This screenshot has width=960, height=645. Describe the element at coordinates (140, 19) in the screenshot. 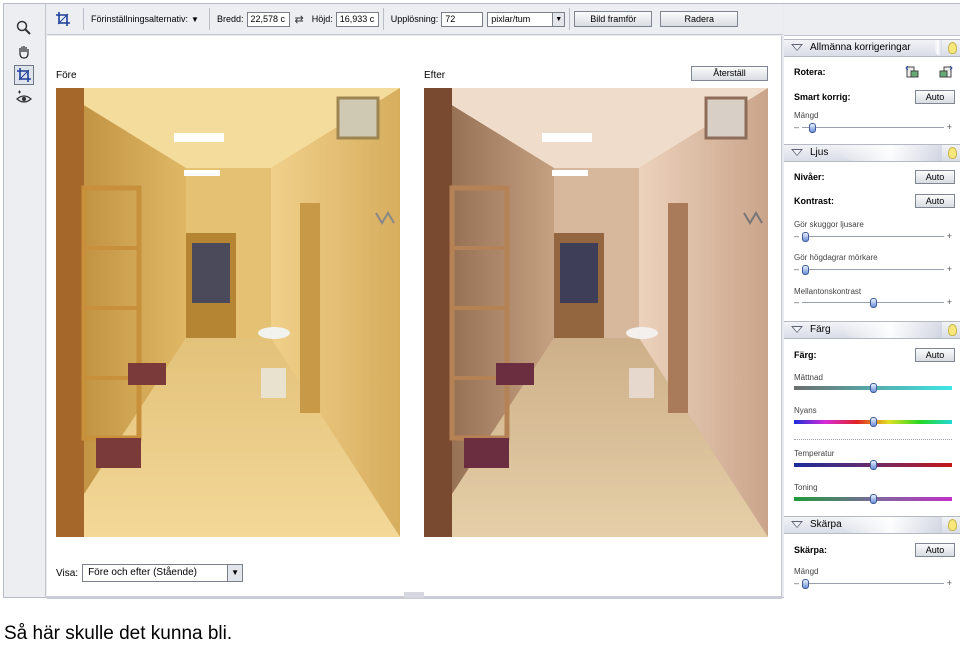

I see `preset-label: Förinställningsalternativ:` at that location.